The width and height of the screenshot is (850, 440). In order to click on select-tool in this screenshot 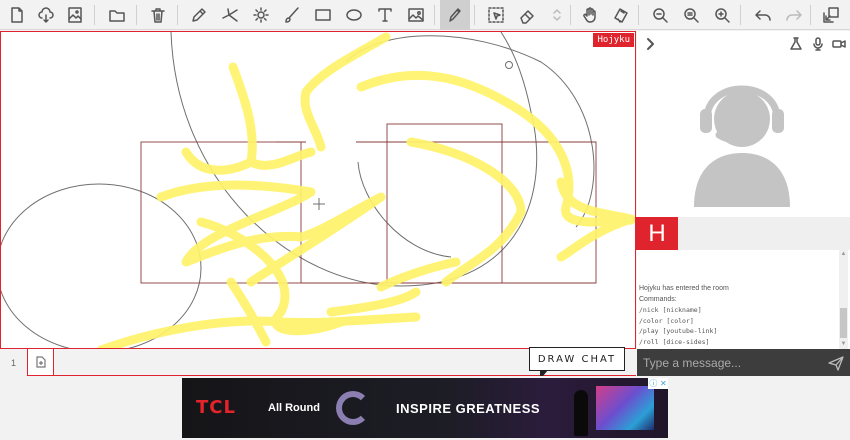, I will do `click(496, 15)`.